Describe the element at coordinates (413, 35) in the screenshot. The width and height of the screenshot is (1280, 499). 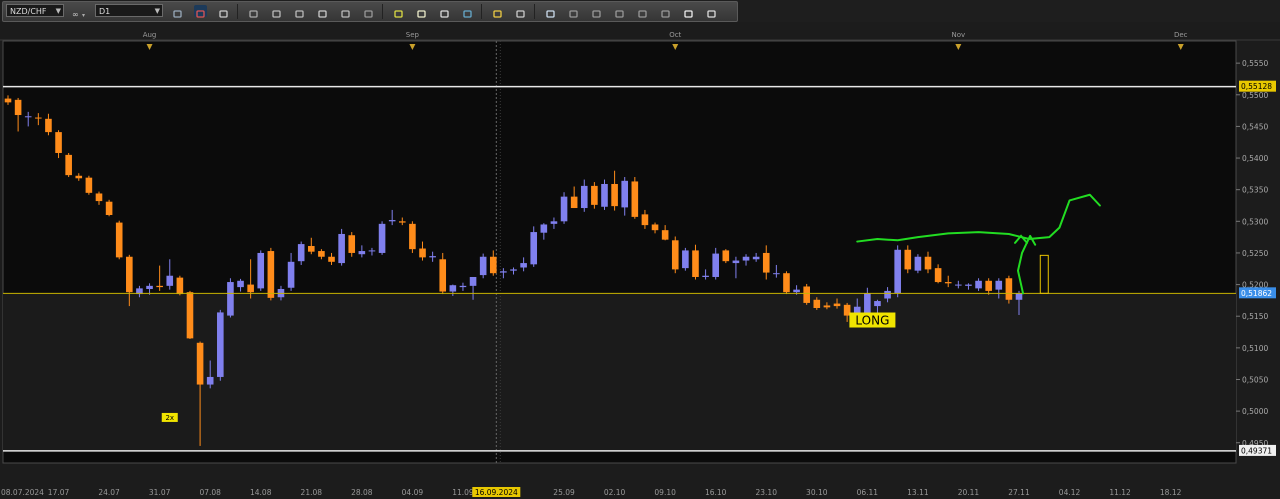
I see `month-label: Sep` at that location.